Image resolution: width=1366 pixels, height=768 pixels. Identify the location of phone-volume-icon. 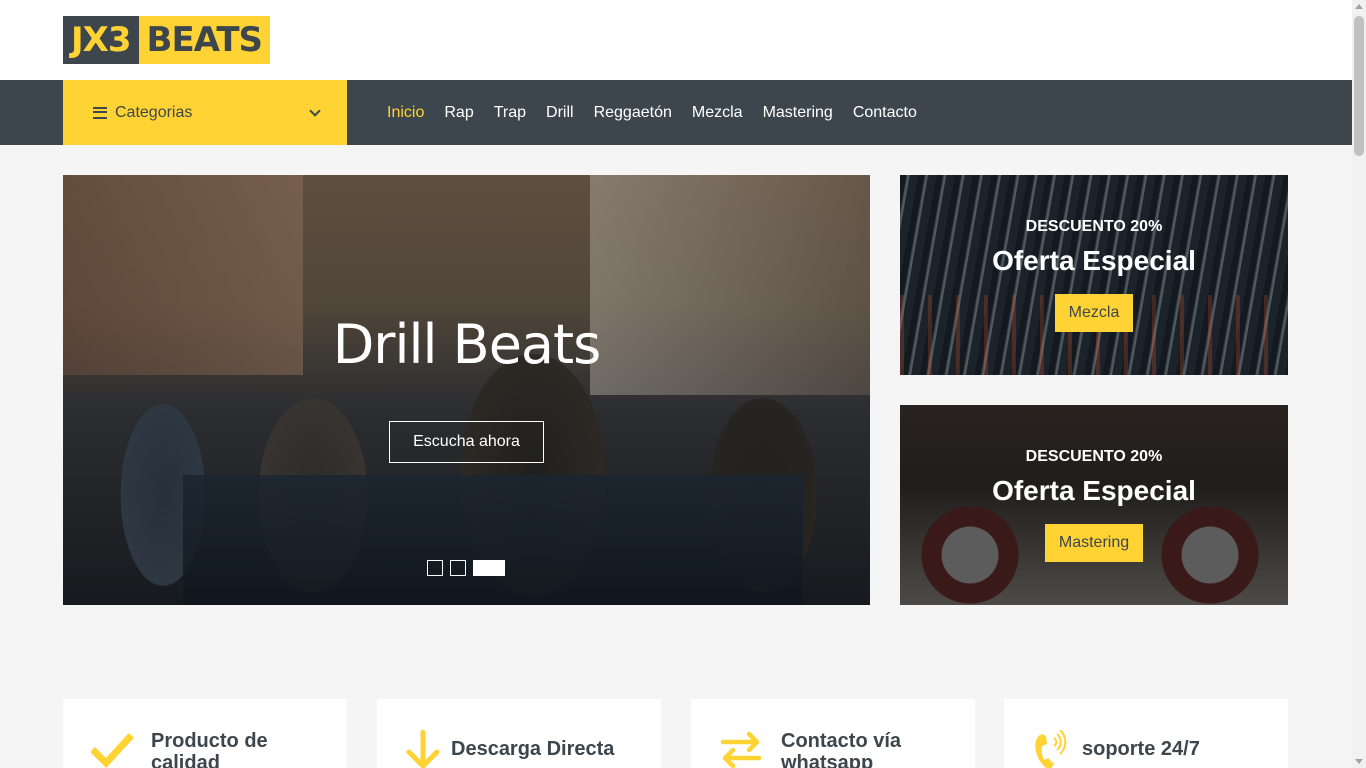
(1050, 749).